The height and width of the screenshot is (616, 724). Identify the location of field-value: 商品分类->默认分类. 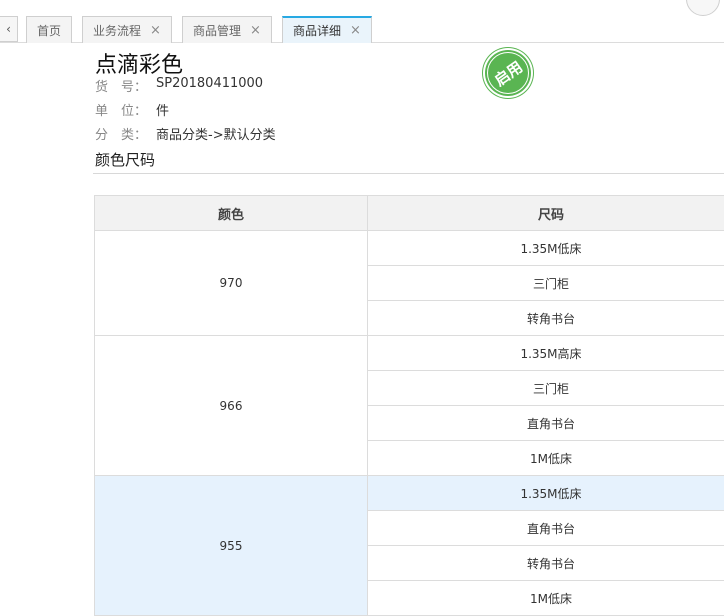
(216, 133).